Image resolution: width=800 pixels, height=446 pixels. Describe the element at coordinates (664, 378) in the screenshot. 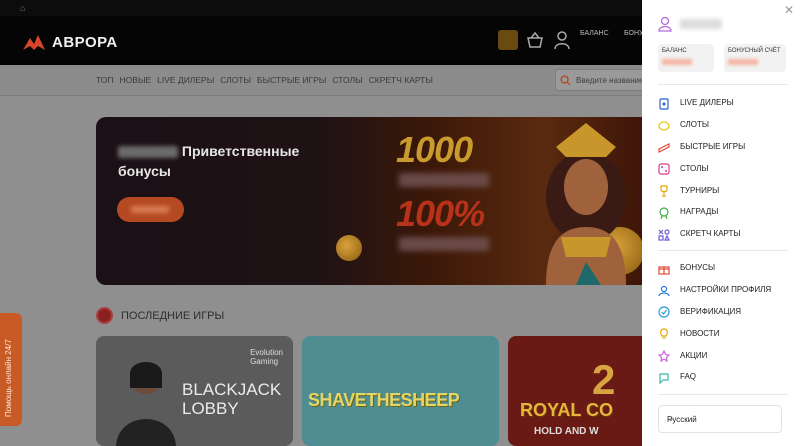

I see `faq-icon` at that location.